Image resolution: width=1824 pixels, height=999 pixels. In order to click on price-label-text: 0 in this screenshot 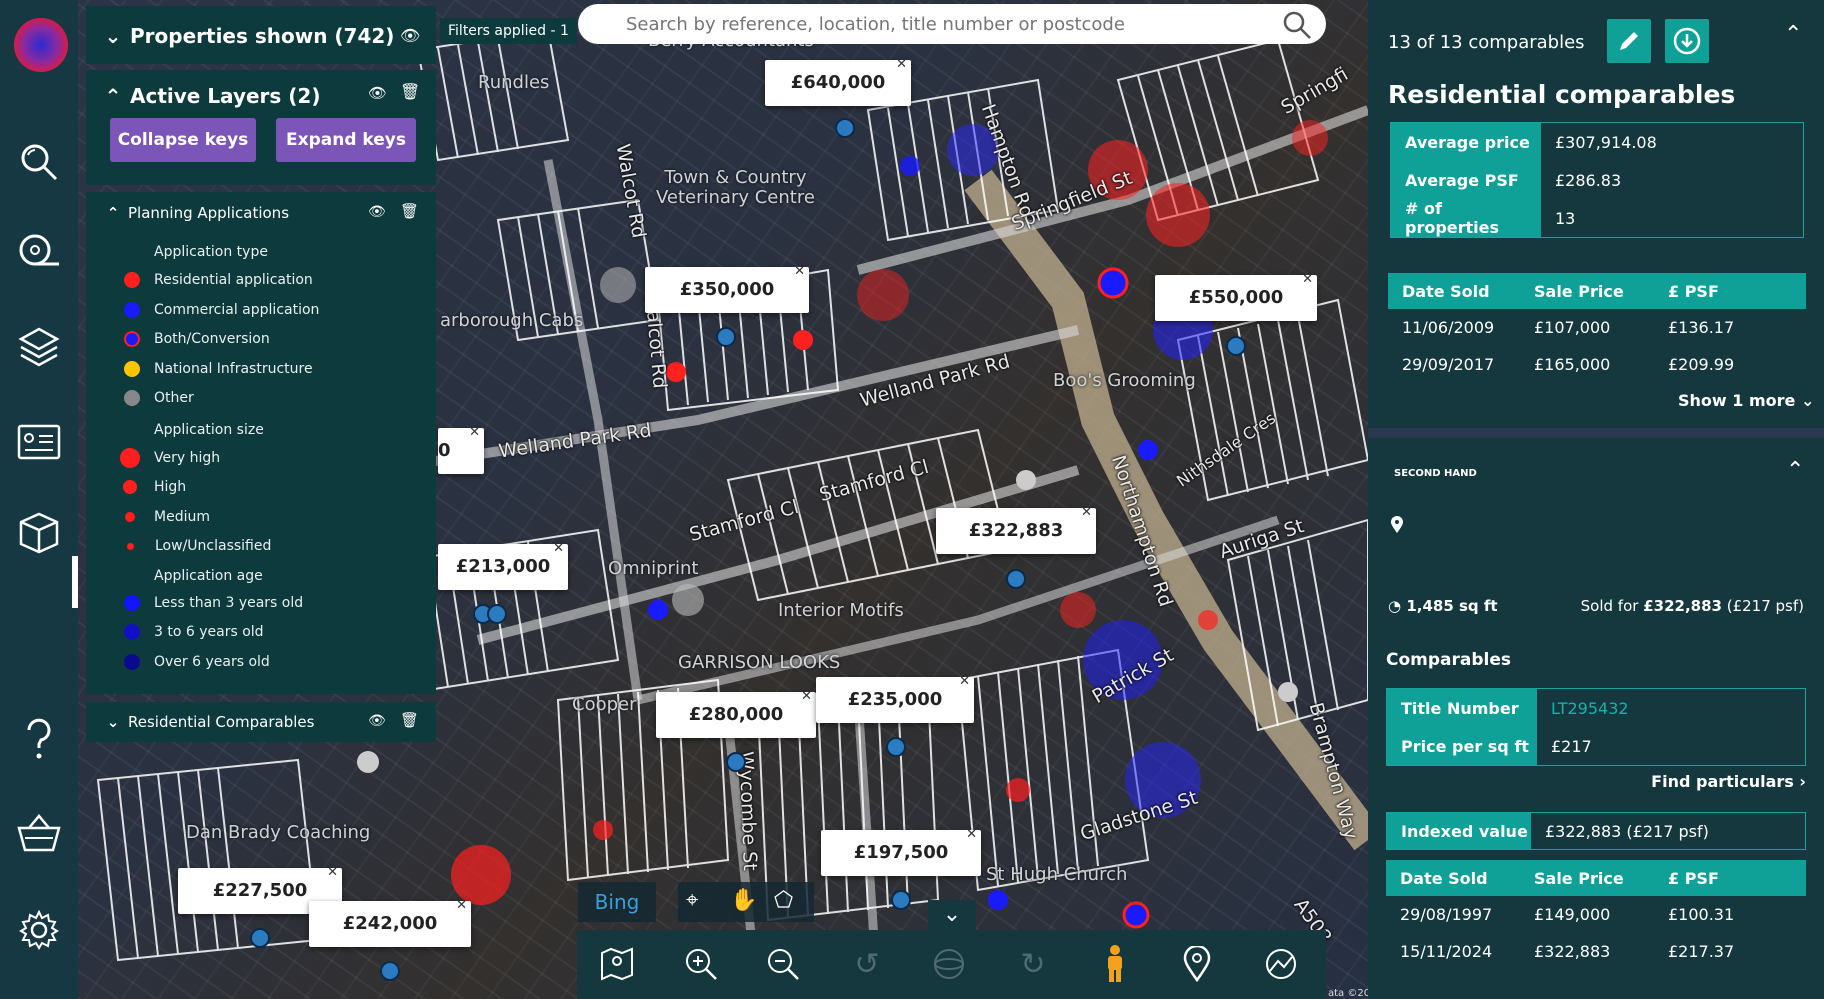, I will do `click(444, 450)`.